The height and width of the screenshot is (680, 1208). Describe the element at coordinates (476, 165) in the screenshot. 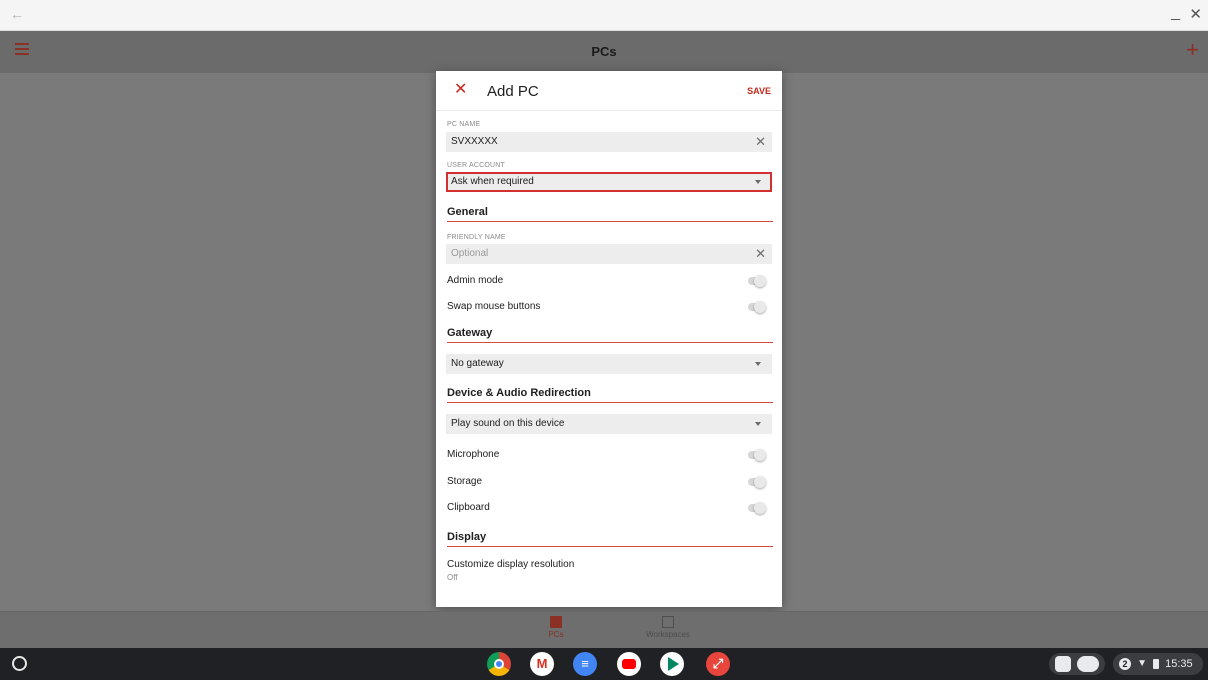

I see `user-account-label: USER ACCOUNT` at that location.